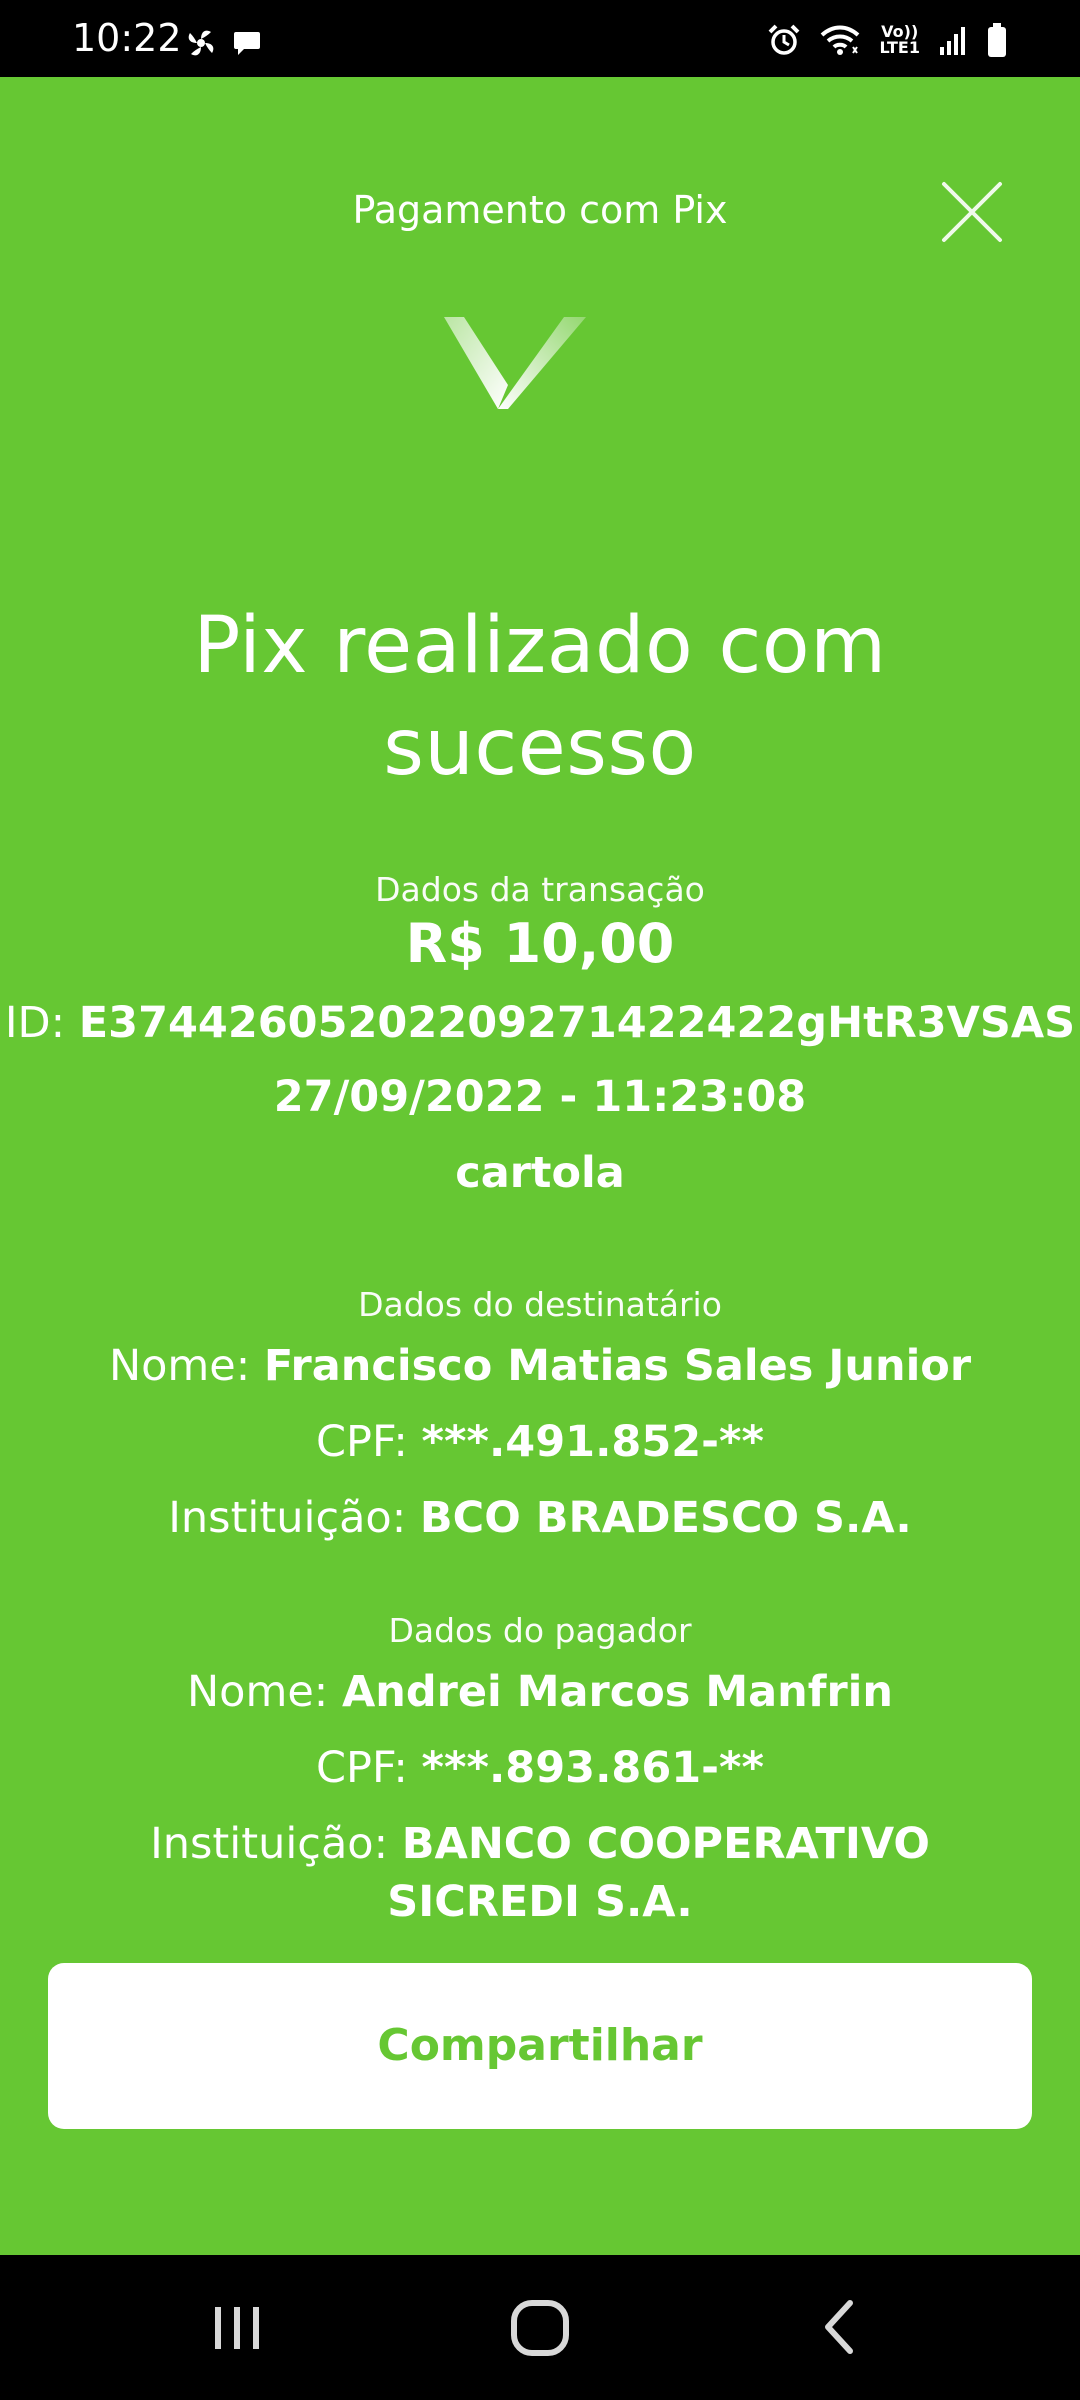  I want to click on recipient-institution-row: Instituição: BCO BRADESCO S.A., so click(540, 1518).